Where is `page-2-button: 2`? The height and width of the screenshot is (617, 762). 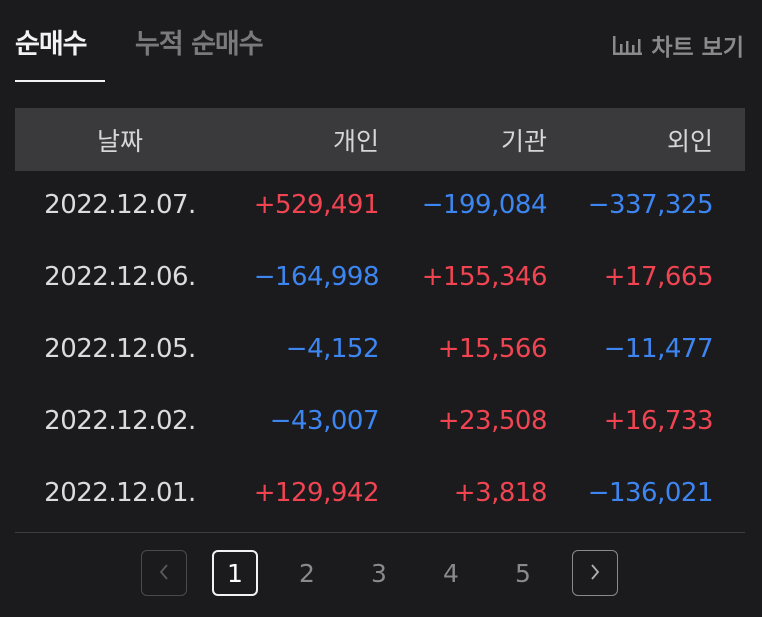
page-2-button: 2 is located at coordinates (307, 573).